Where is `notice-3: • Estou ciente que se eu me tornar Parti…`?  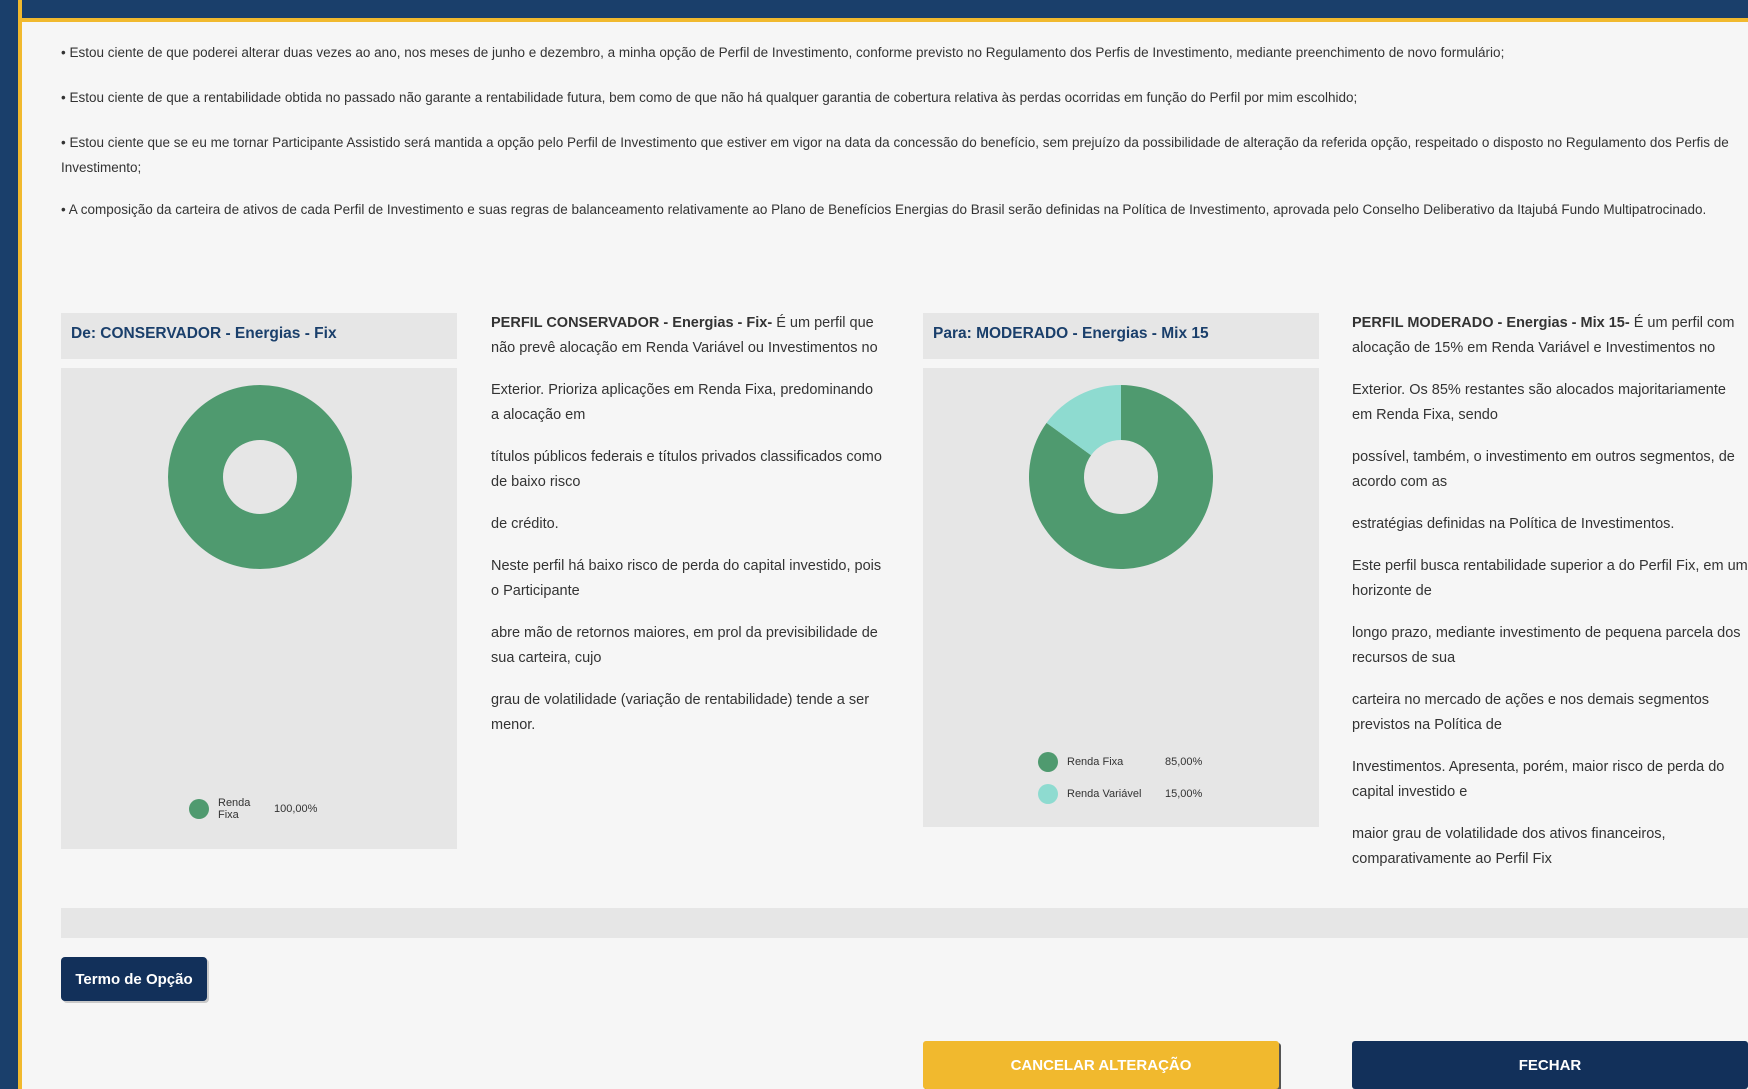
notice-3: • Estou ciente que se eu me tornar Parti… is located at coordinates (895, 155).